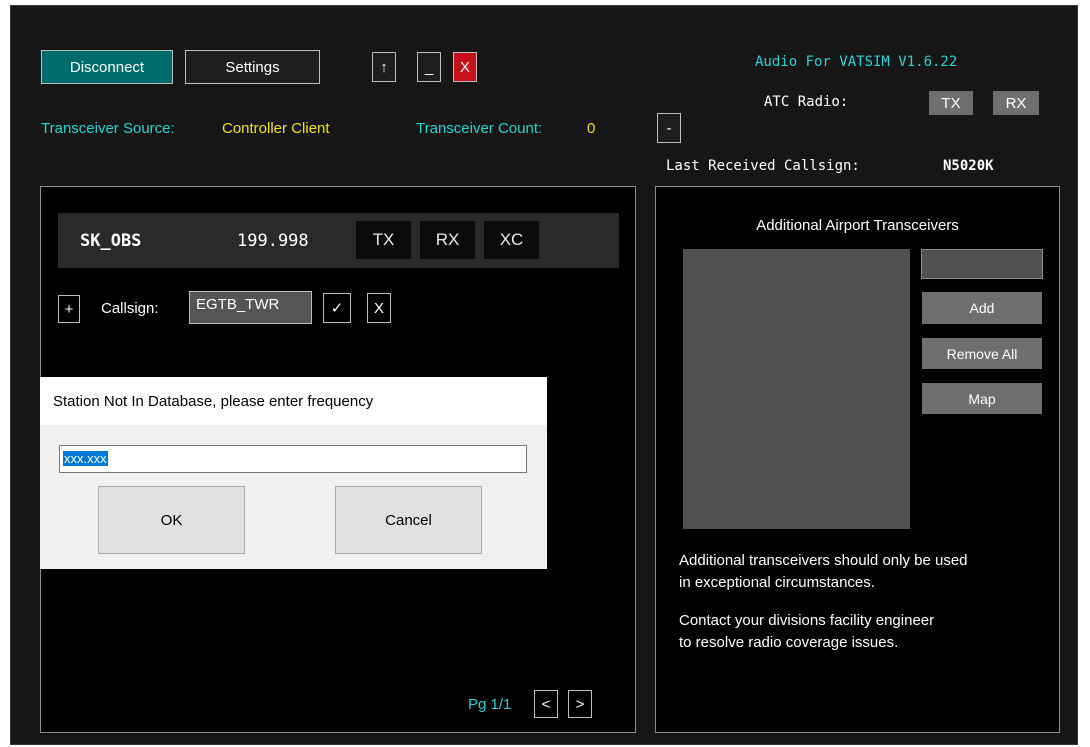  I want to click on page-indicator: Pg 1/1, so click(490, 704).